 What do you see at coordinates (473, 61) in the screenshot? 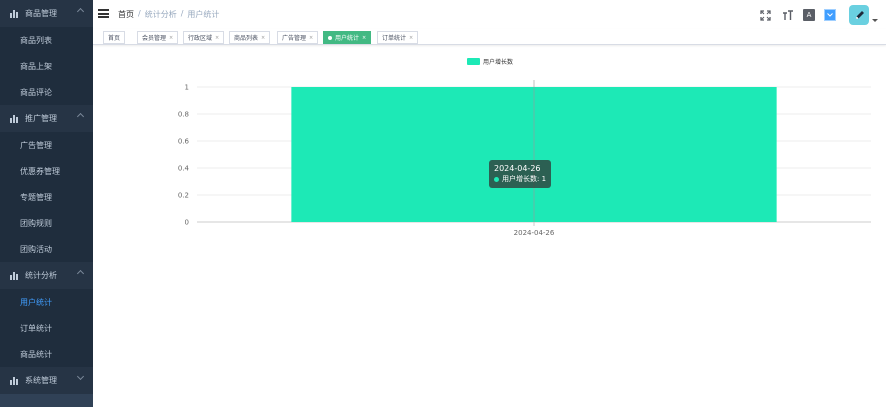
I see `legend-swatch` at bounding box center [473, 61].